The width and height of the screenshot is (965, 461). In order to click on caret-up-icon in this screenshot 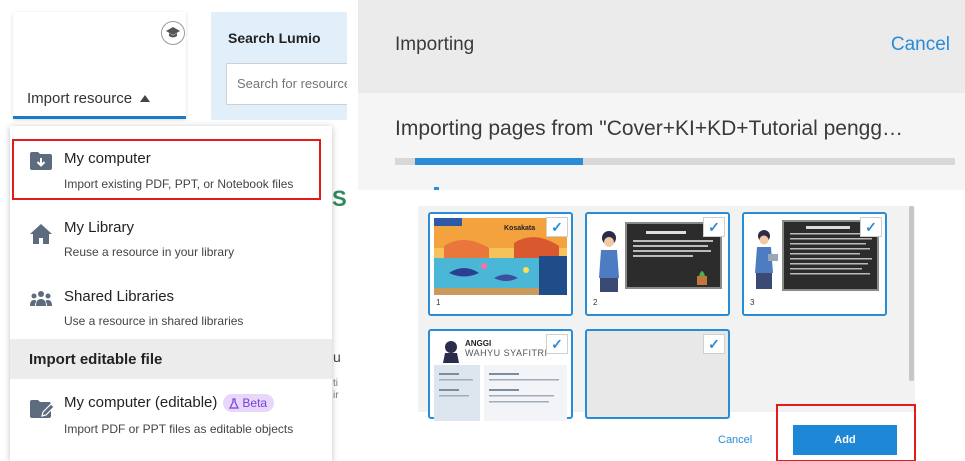, I will do `click(145, 98)`.